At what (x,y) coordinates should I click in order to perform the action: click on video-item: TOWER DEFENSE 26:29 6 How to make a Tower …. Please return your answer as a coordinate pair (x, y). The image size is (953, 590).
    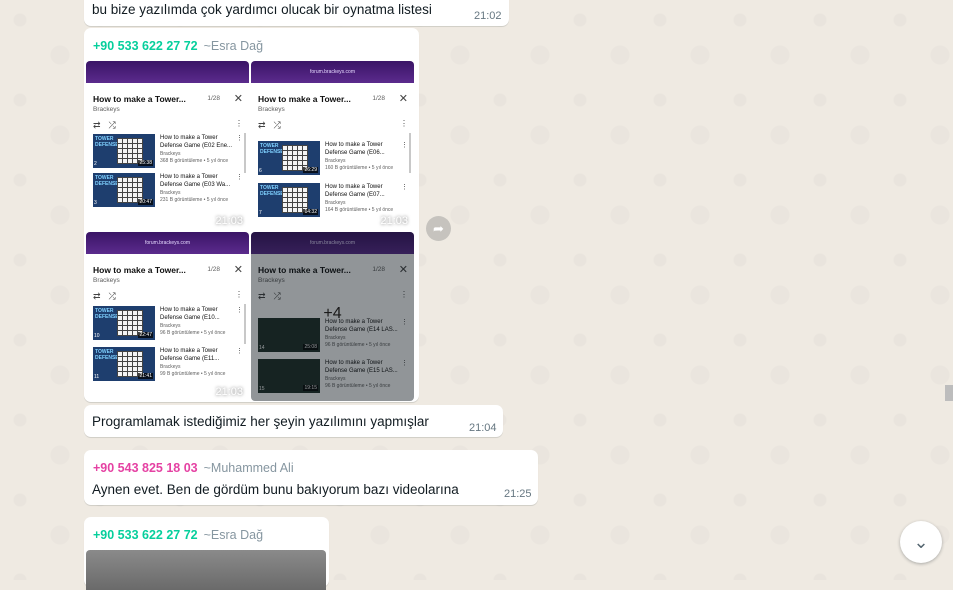
    Looking at the image, I should click on (333, 158).